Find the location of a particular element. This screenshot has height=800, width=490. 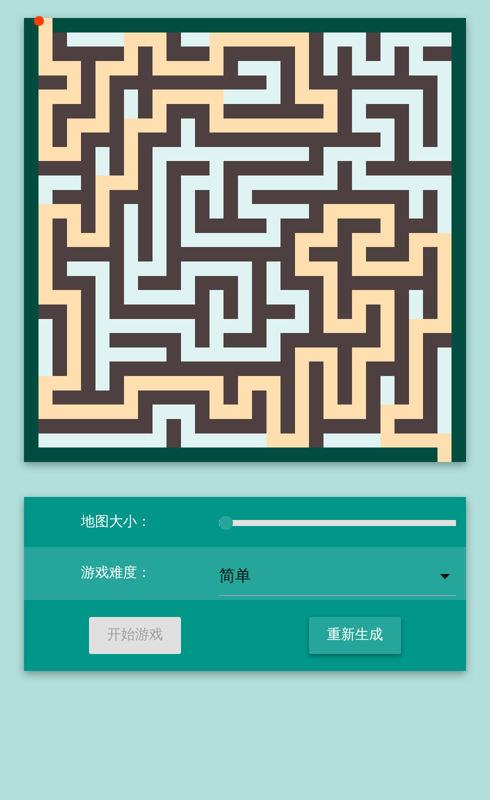

player-dot-icon is located at coordinates (39, 21).